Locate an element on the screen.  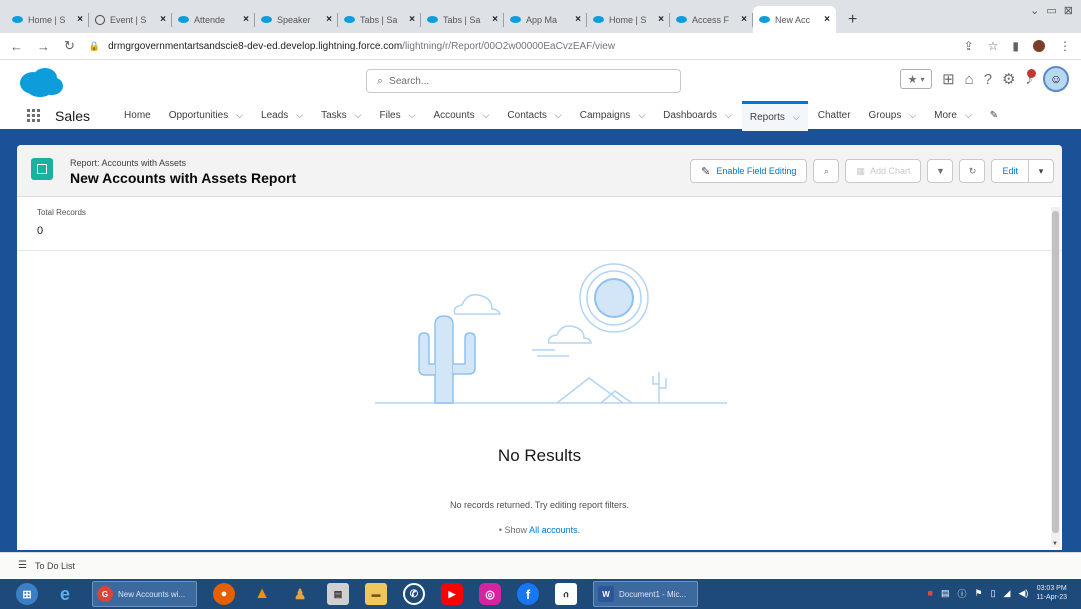
browser-tab: New Acc × is located at coordinates (794, 19).